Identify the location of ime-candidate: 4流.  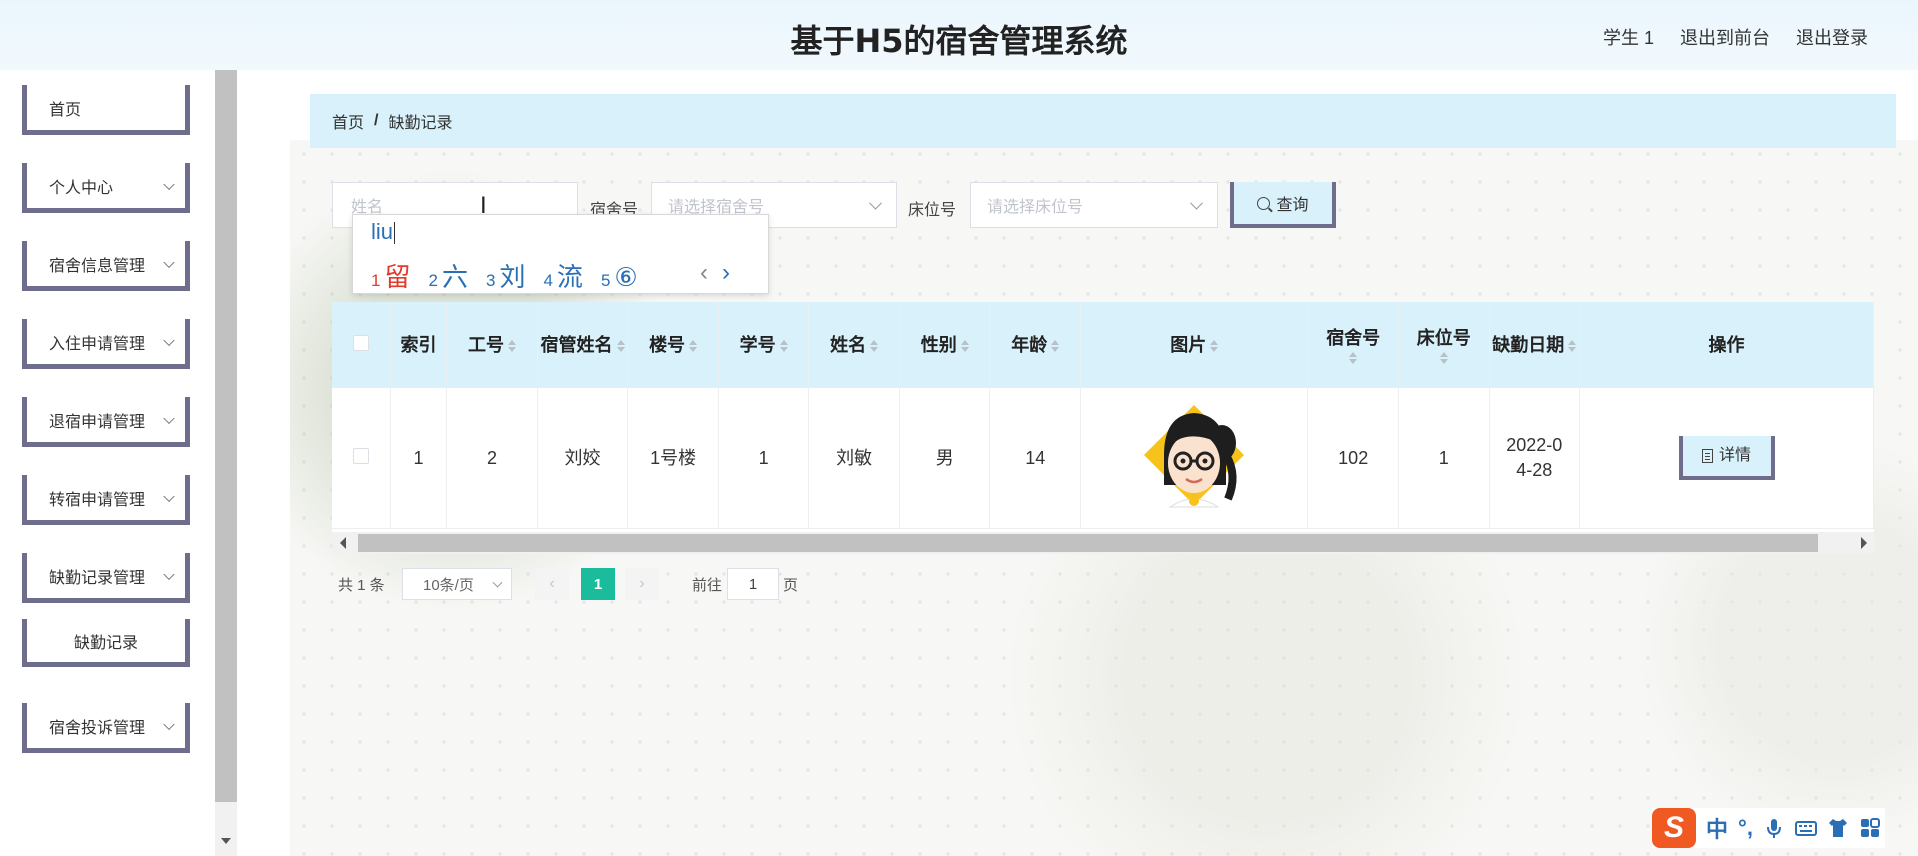
(562, 275).